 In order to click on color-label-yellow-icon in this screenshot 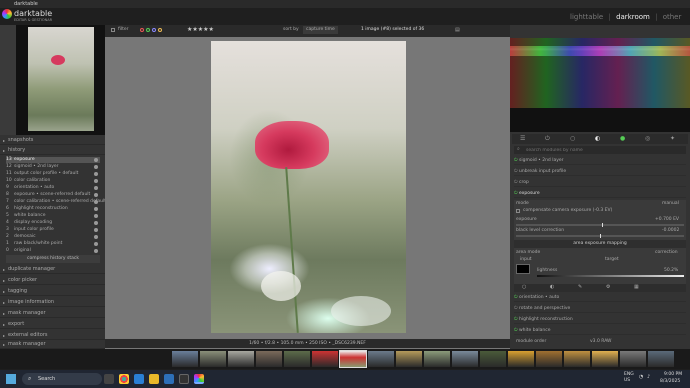, I will do `click(160, 30)`.